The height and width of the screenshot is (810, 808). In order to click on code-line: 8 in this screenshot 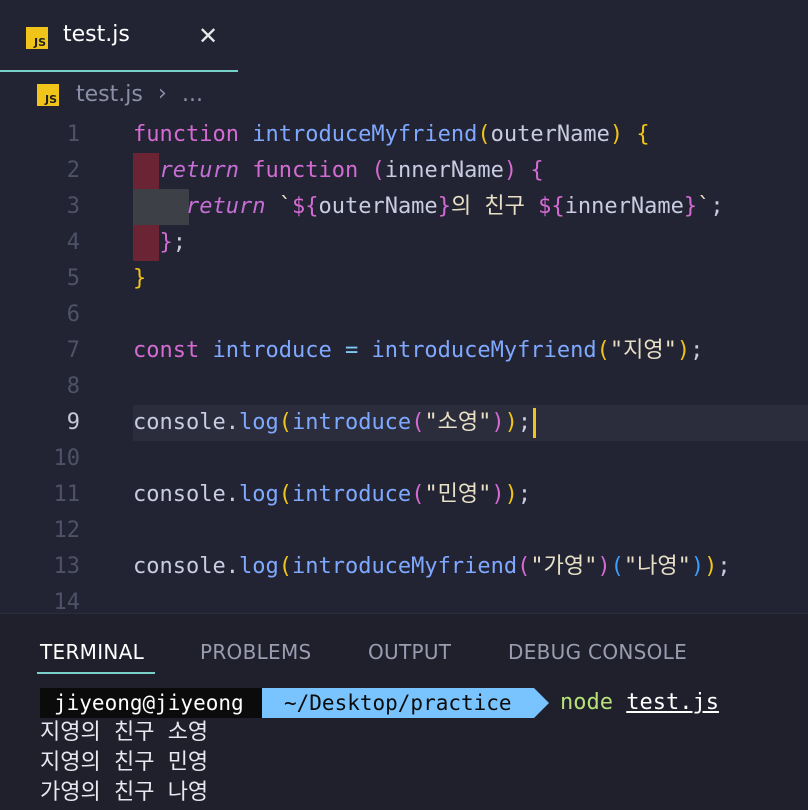, I will do `click(404, 387)`.